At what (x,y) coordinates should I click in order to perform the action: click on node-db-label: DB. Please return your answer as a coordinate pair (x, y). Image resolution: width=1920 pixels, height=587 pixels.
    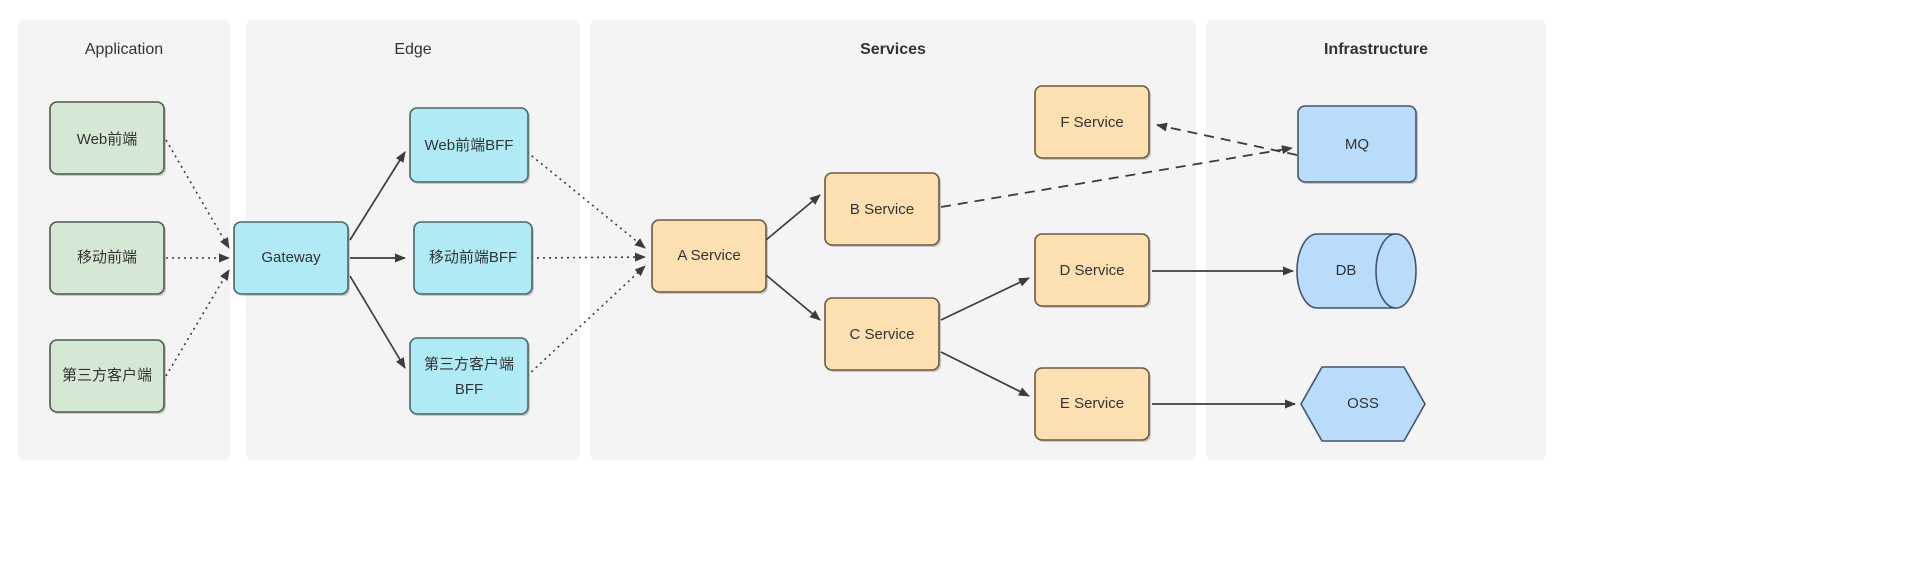
    Looking at the image, I should click on (1346, 270).